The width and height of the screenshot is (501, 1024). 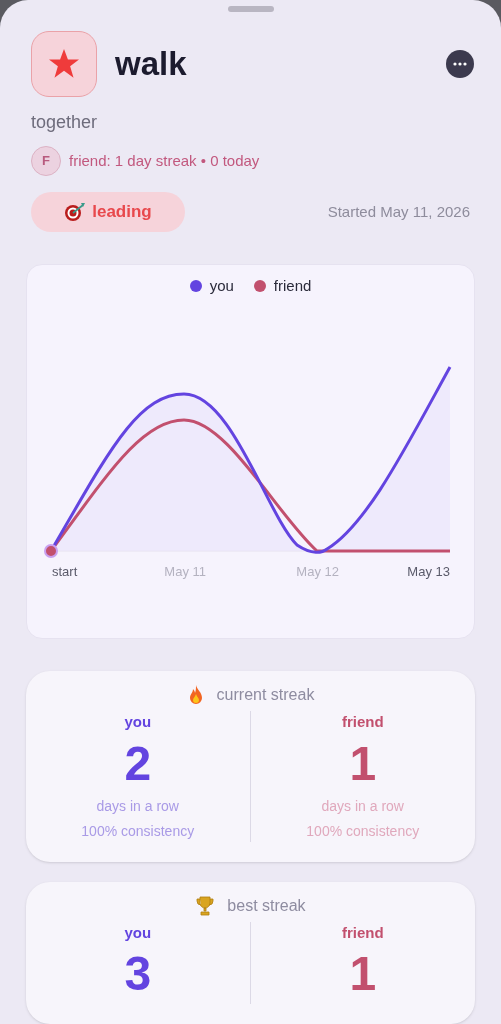 What do you see at coordinates (265, 695) in the screenshot?
I see `card-title: current streak` at bounding box center [265, 695].